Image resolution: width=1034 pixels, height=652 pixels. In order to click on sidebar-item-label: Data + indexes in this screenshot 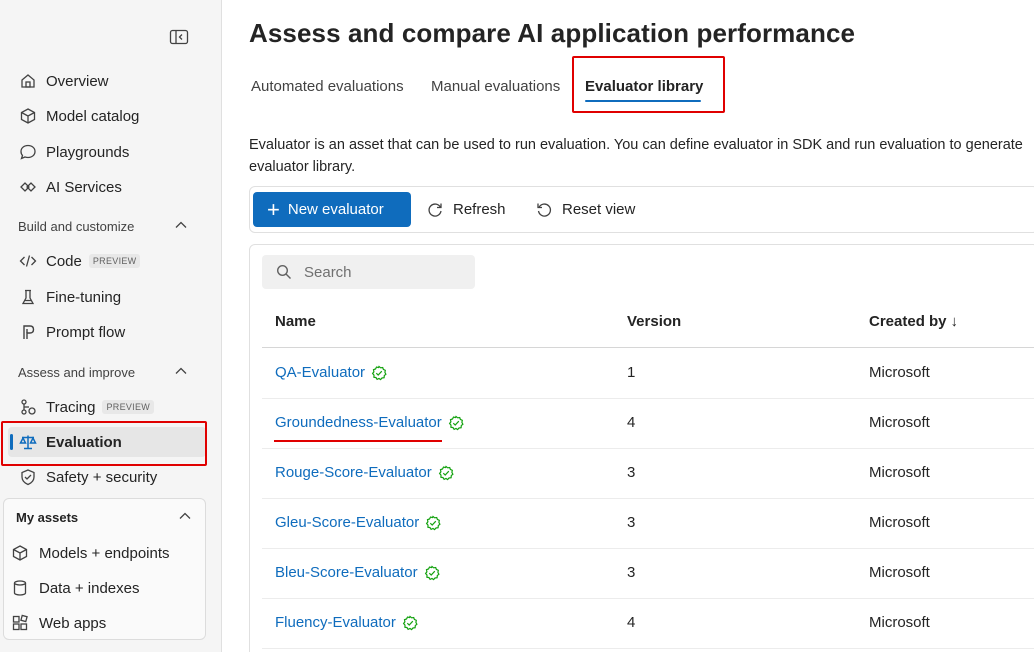, I will do `click(89, 588)`.